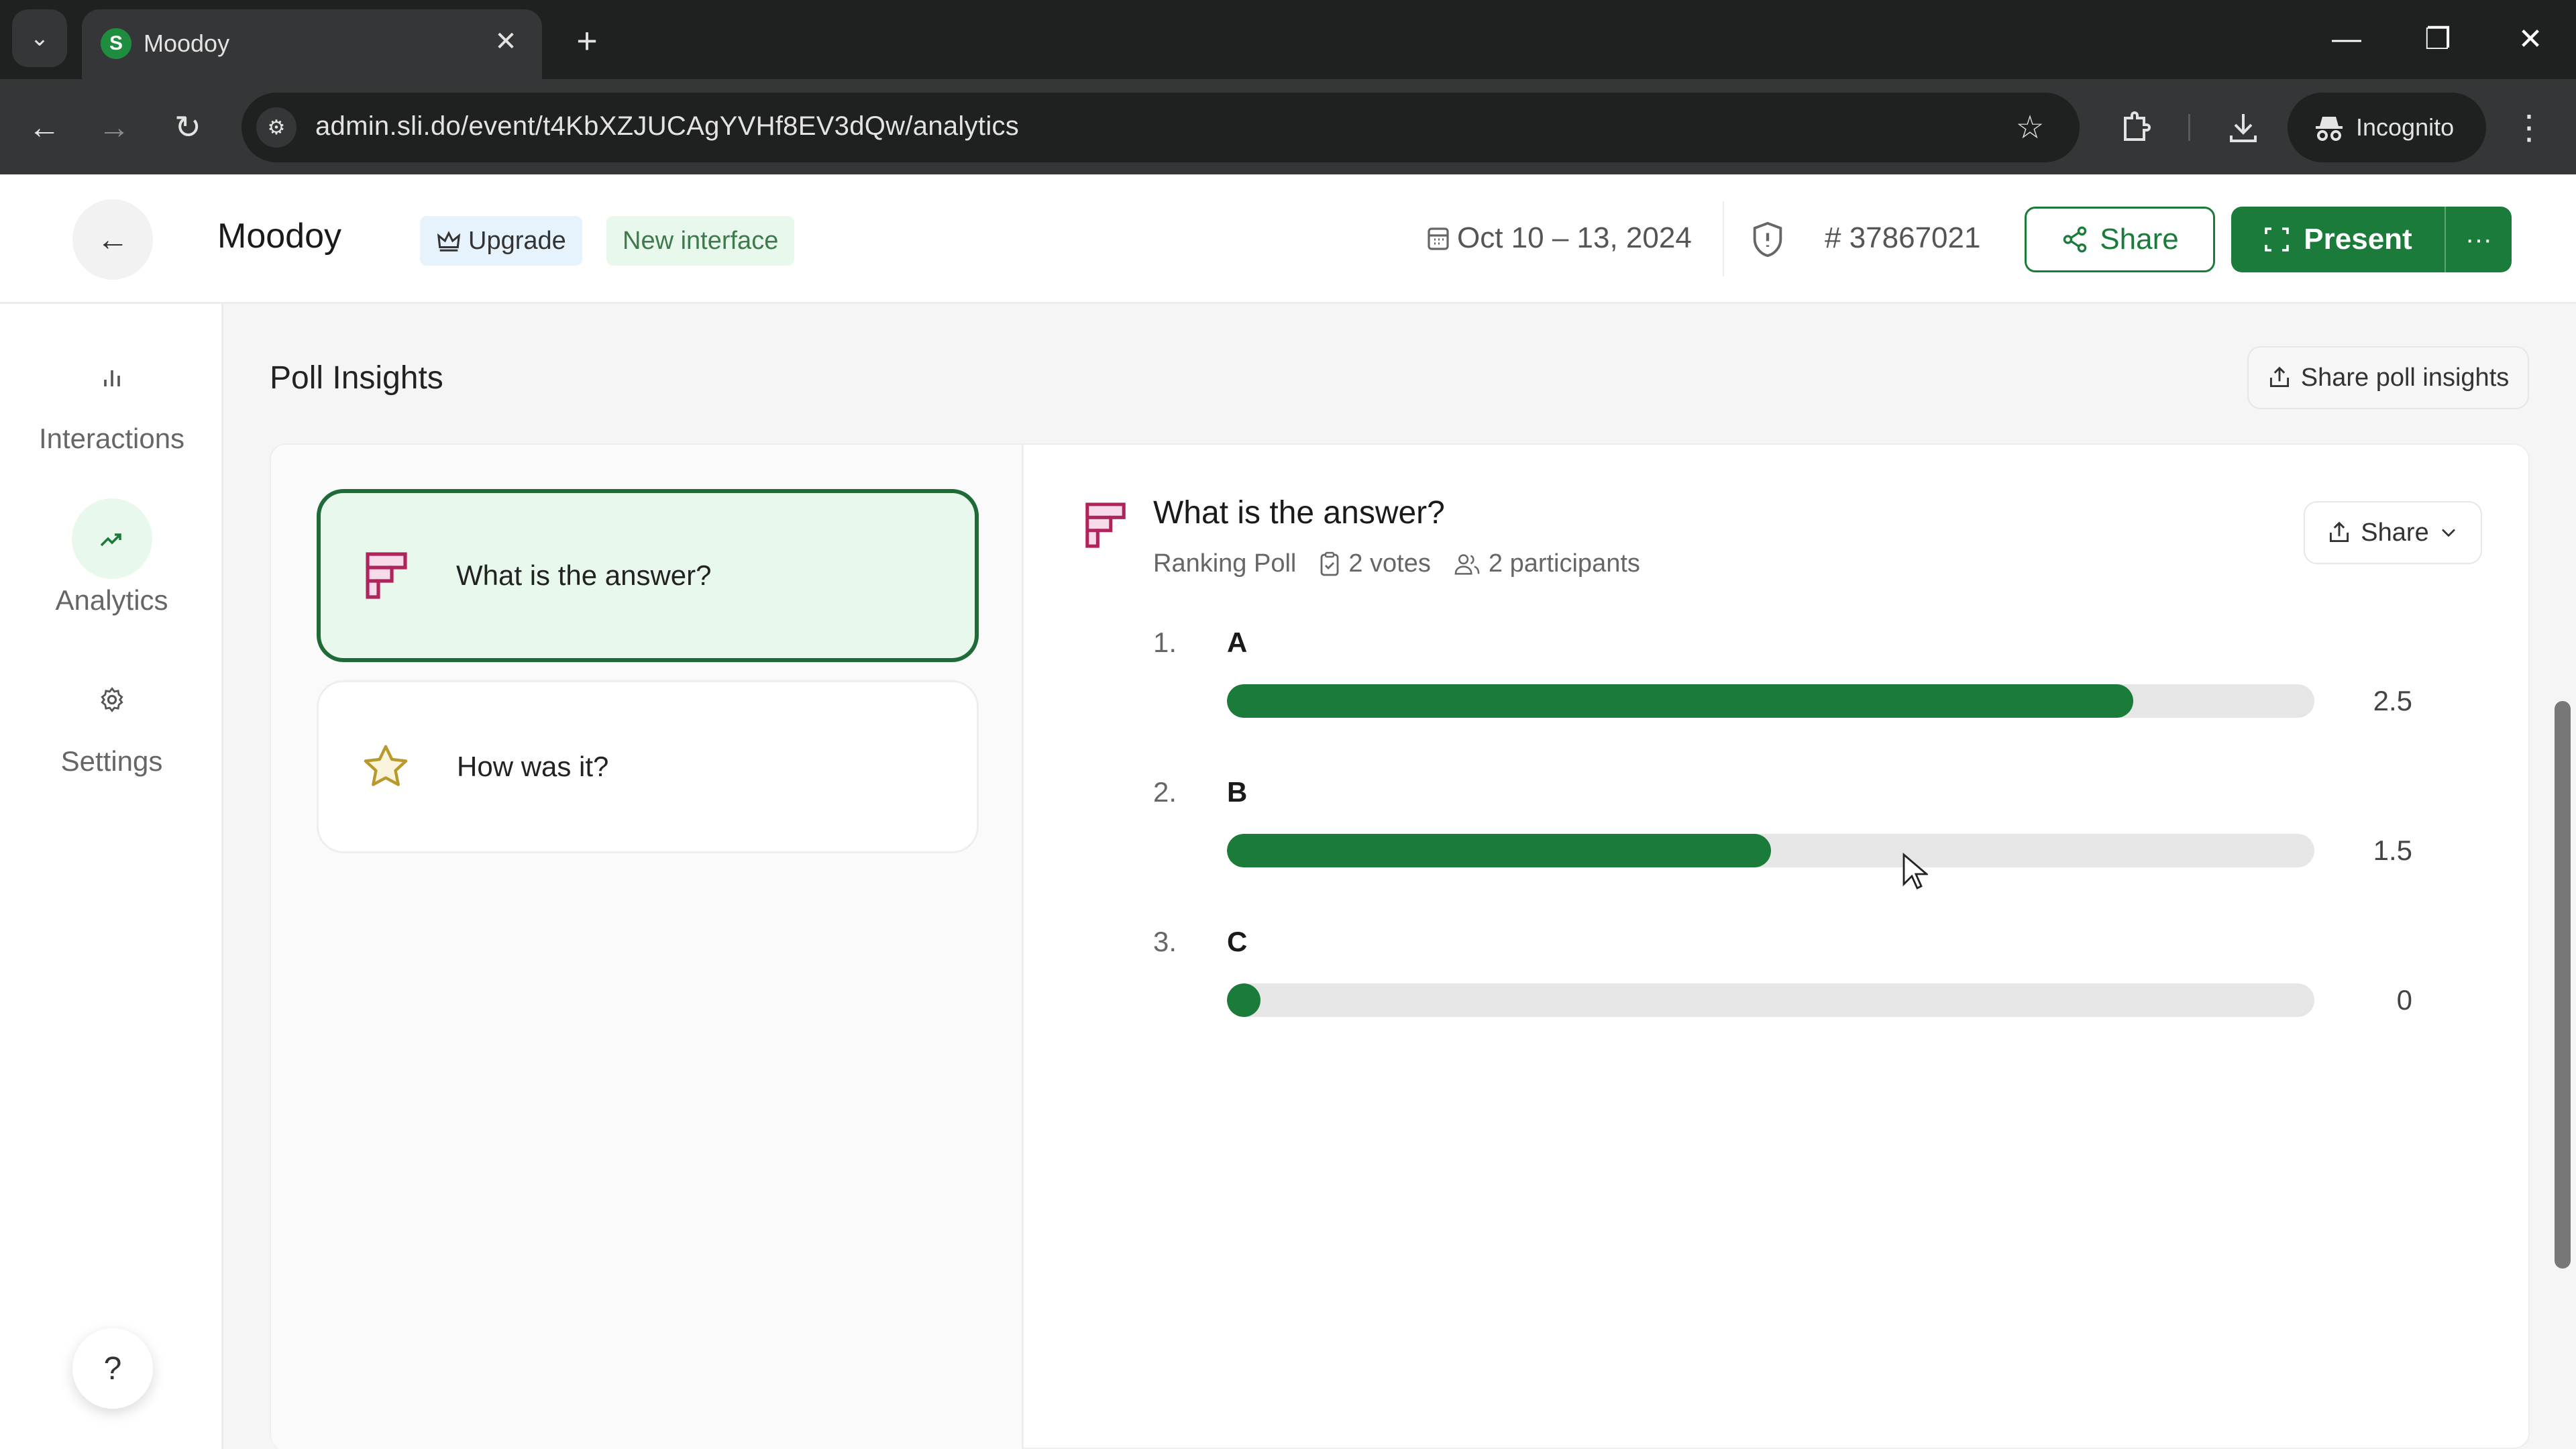  What do you see at coordinates (1237, 941) in the screenshot?
I see `option-label: C` at bounding box center [1237, 941].